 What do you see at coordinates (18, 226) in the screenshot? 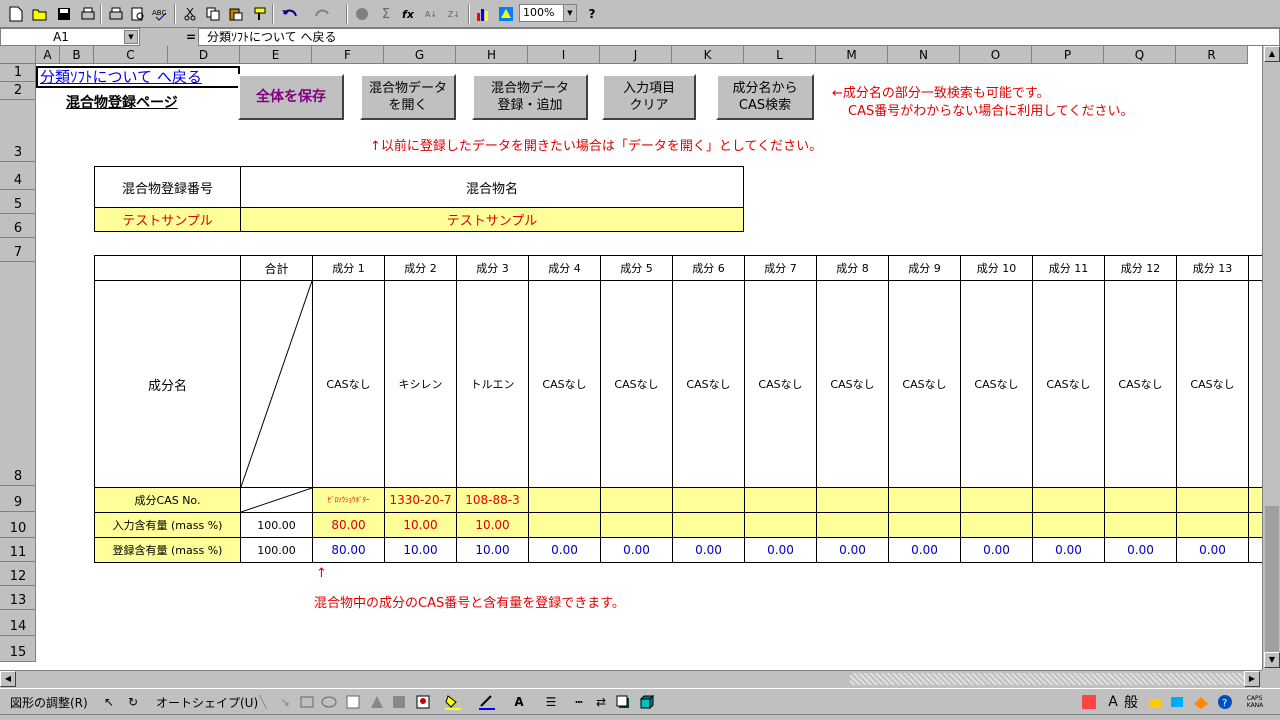
I see `row-header: 6` at bounding box center [18, 226].